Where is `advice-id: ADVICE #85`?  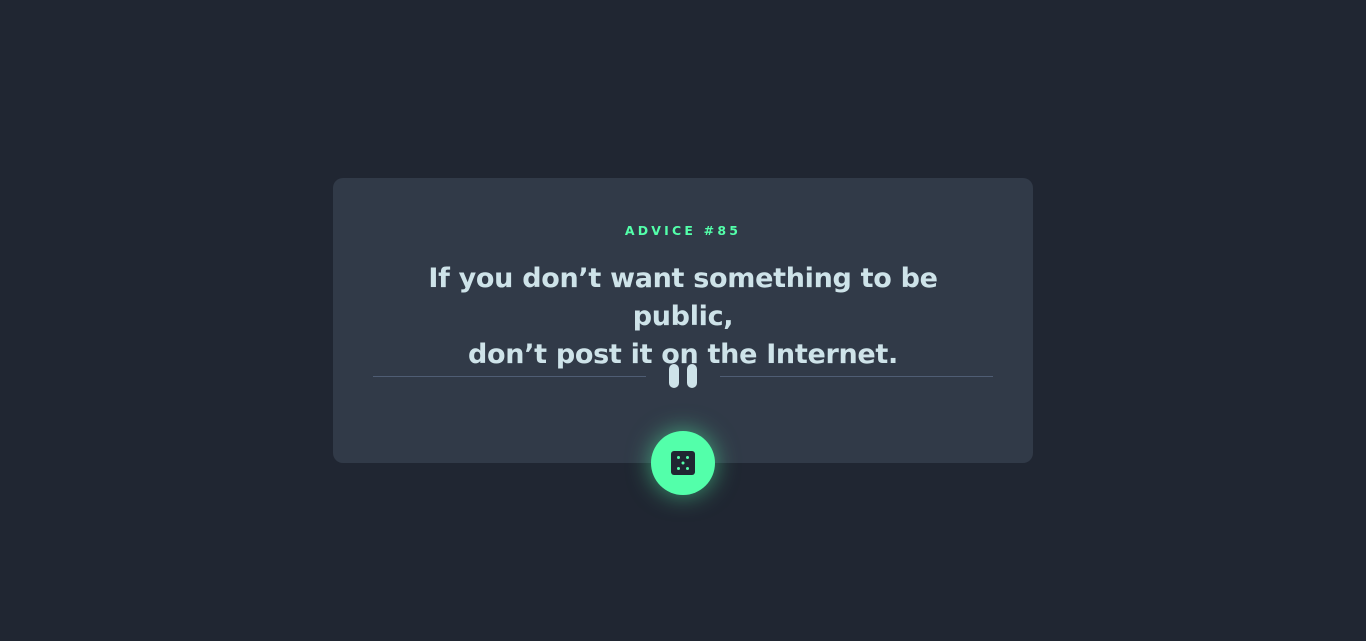
advice-id: ADVICE #85 is located at coordinates (683, 230).